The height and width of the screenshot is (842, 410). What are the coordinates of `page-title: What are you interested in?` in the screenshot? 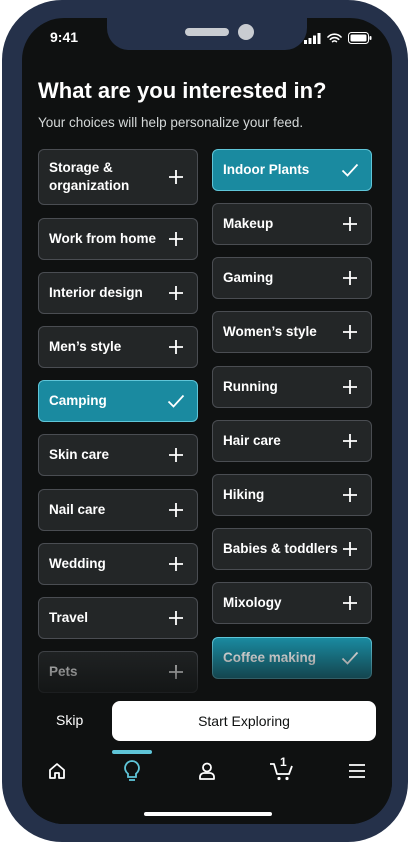 It's located at (182, 90).